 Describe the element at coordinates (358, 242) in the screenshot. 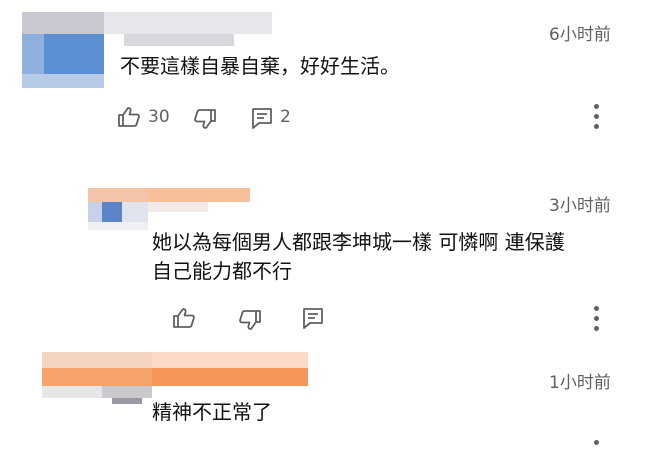

I see `comment-text-line-1: 她以為每個男人都跟李坤城一樣 可憐啊 連保護` at that location.